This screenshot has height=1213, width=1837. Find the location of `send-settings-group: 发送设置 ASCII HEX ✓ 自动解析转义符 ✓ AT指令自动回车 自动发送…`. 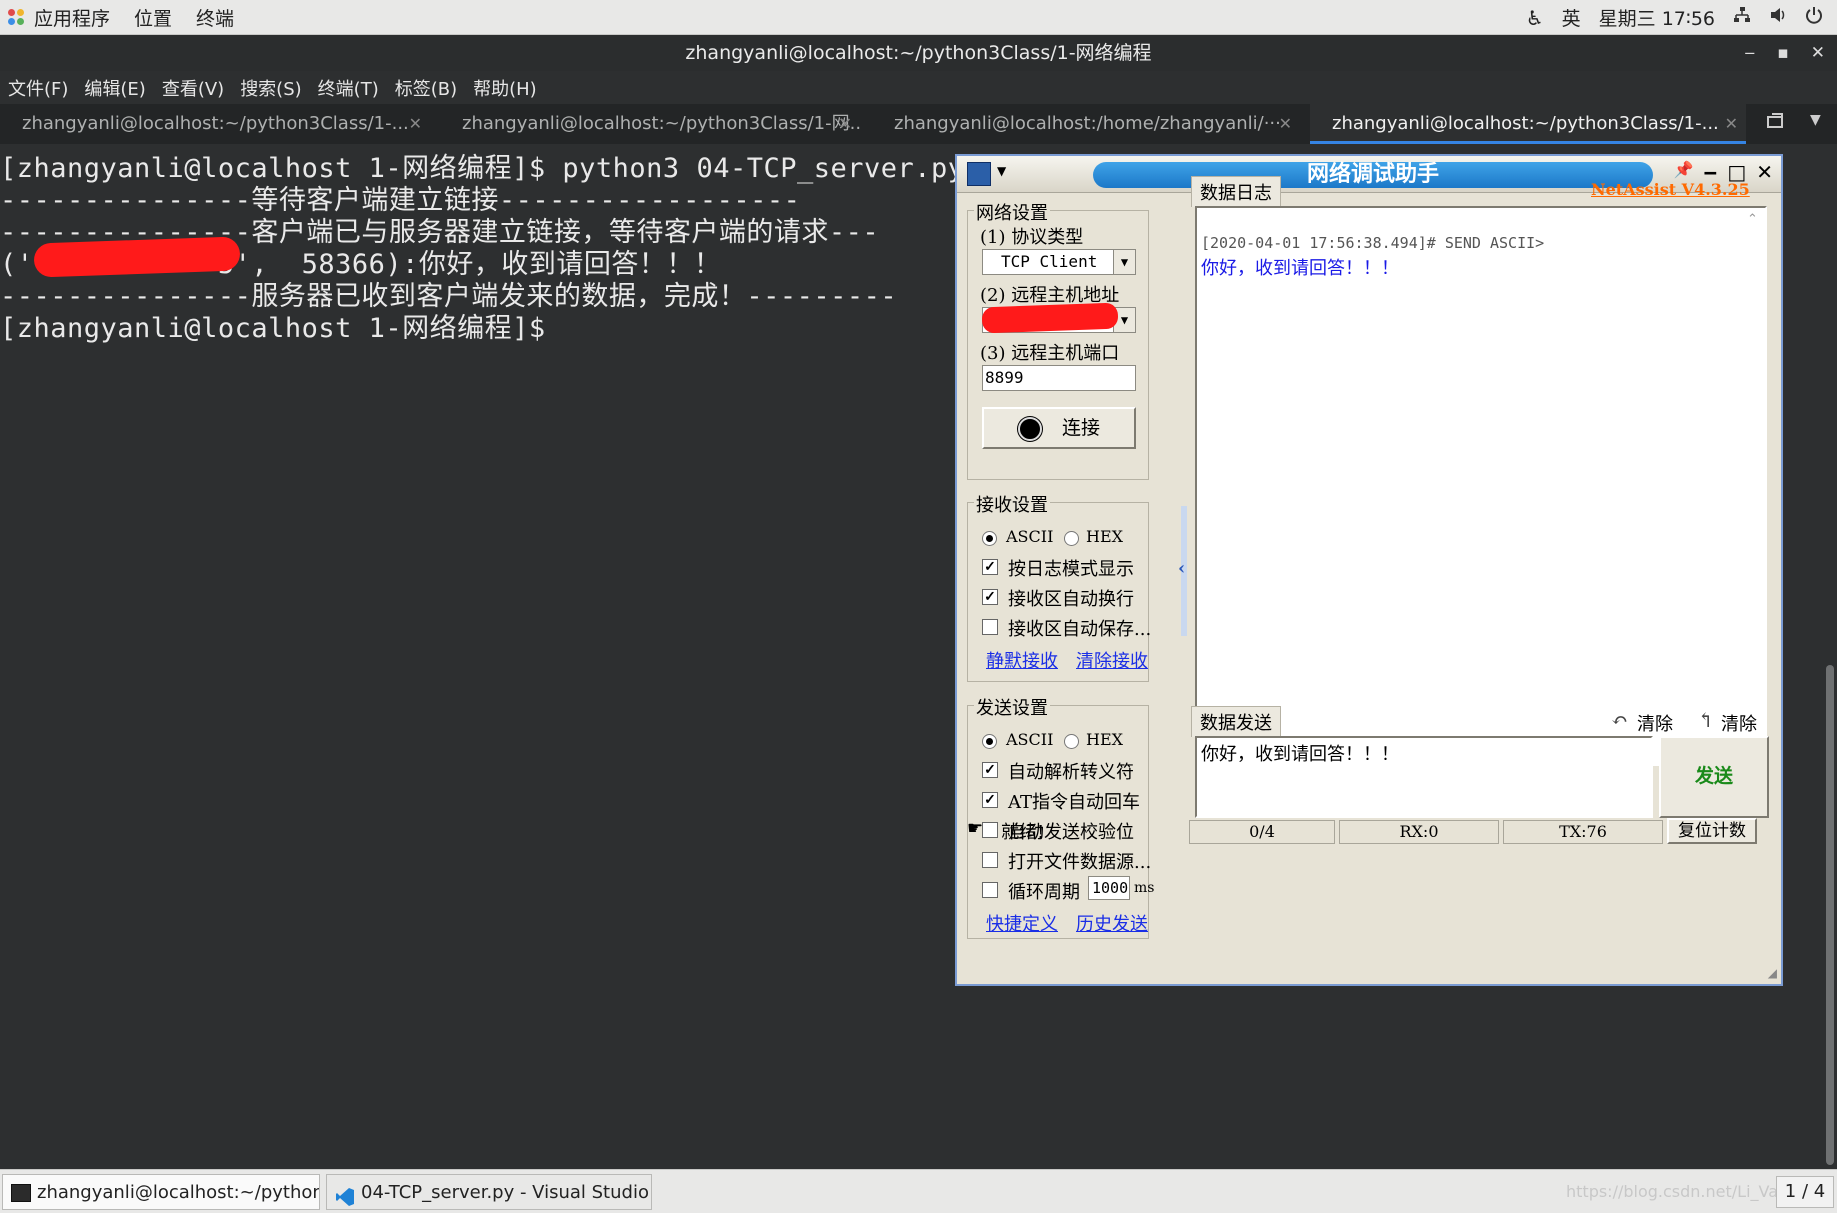

send-settings-group: 发送设置 ASCII HEX ✓ 自动解析转义符 ✓ AT指令自动回车 自动发送… is located at coordinates (1060, 816).